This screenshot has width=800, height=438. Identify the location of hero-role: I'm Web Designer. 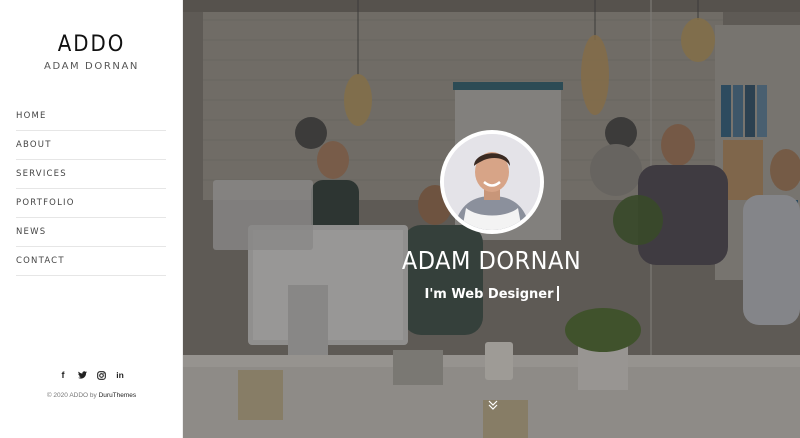
(491, 294).